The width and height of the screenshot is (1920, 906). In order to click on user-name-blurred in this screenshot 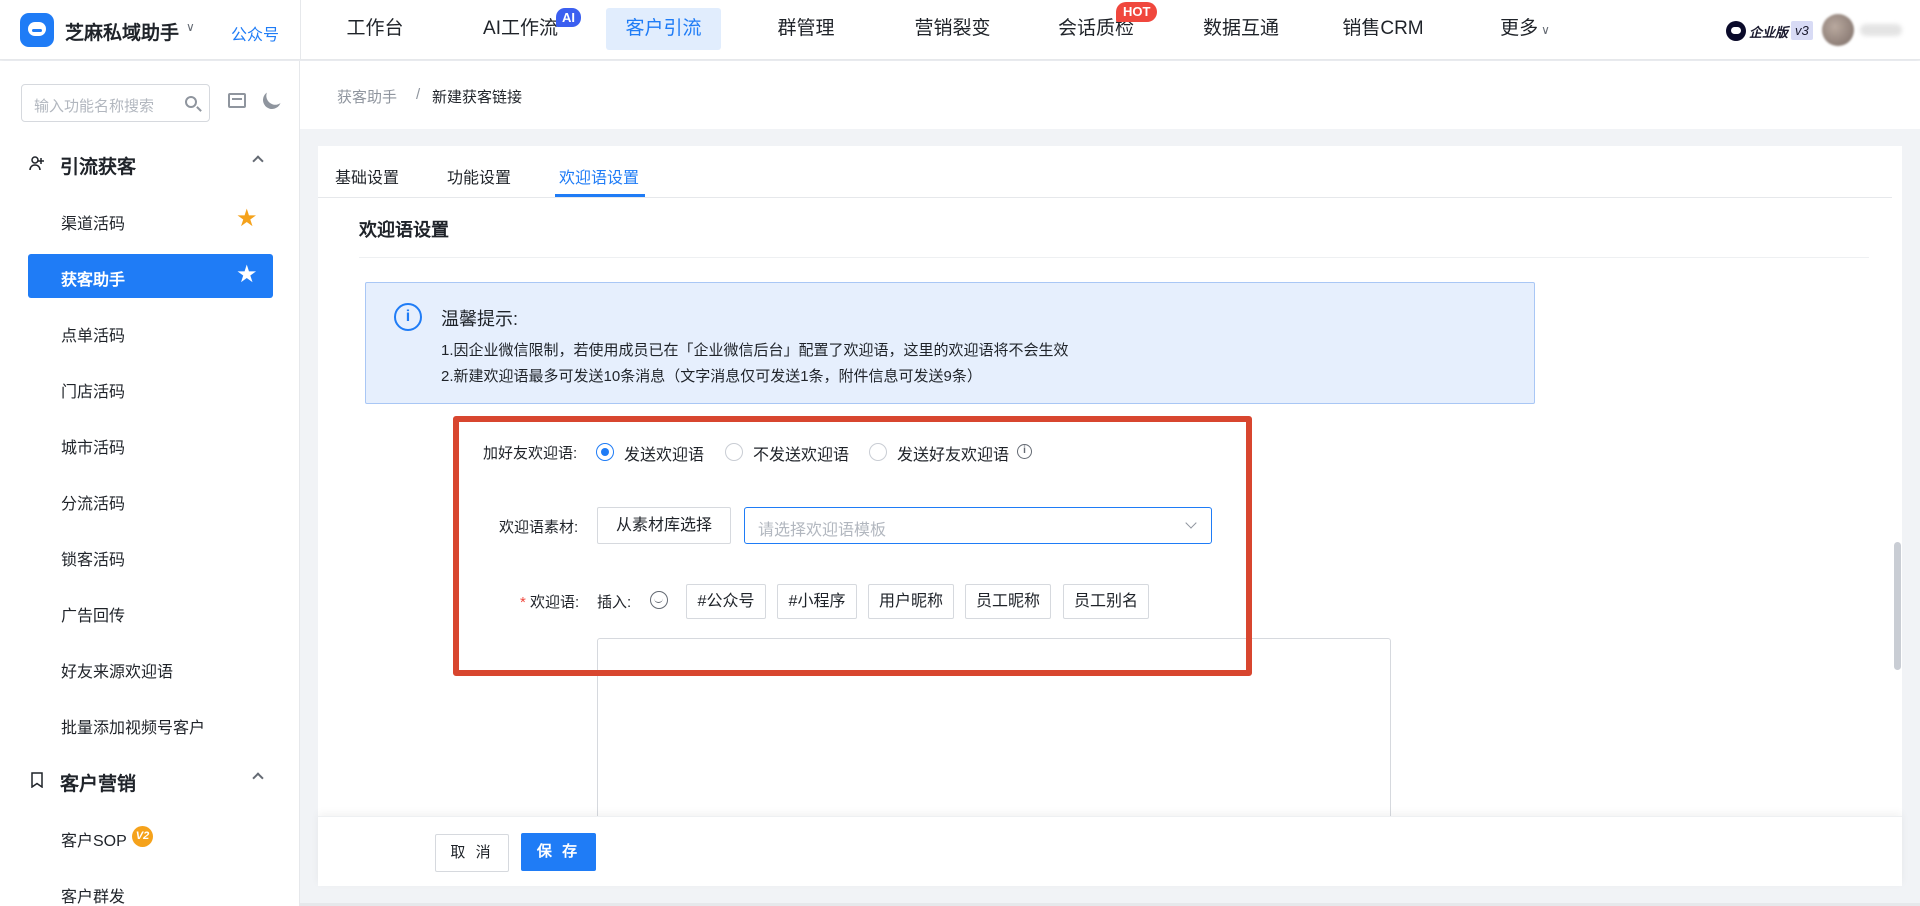, I will do `click(1881, 30)`.